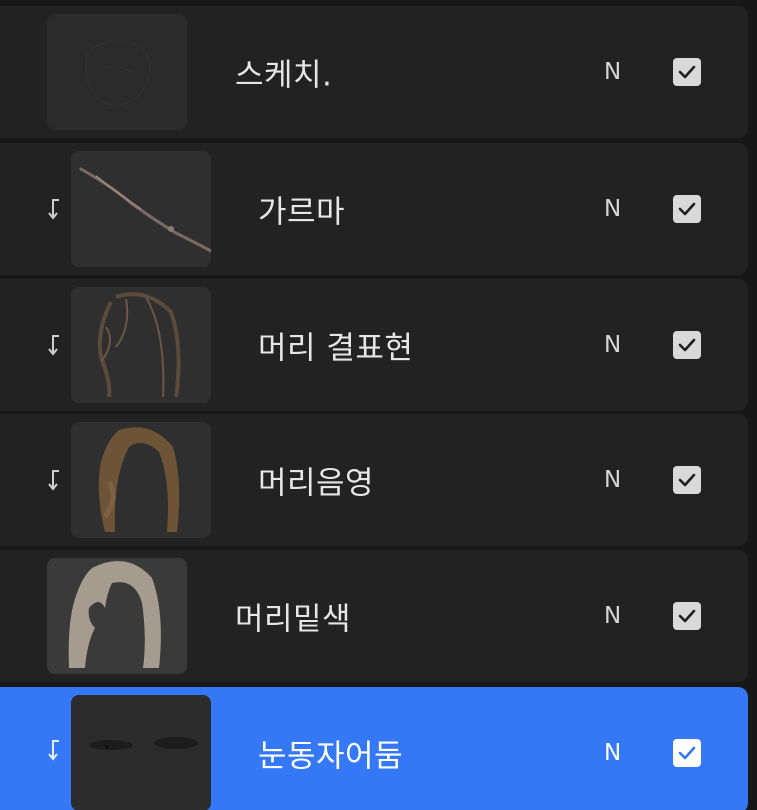 The image size is (757, 810). Describe the element at coordinates (335, 345) in the screenshot. I see `layer-name: 머리 결표현` at that location.